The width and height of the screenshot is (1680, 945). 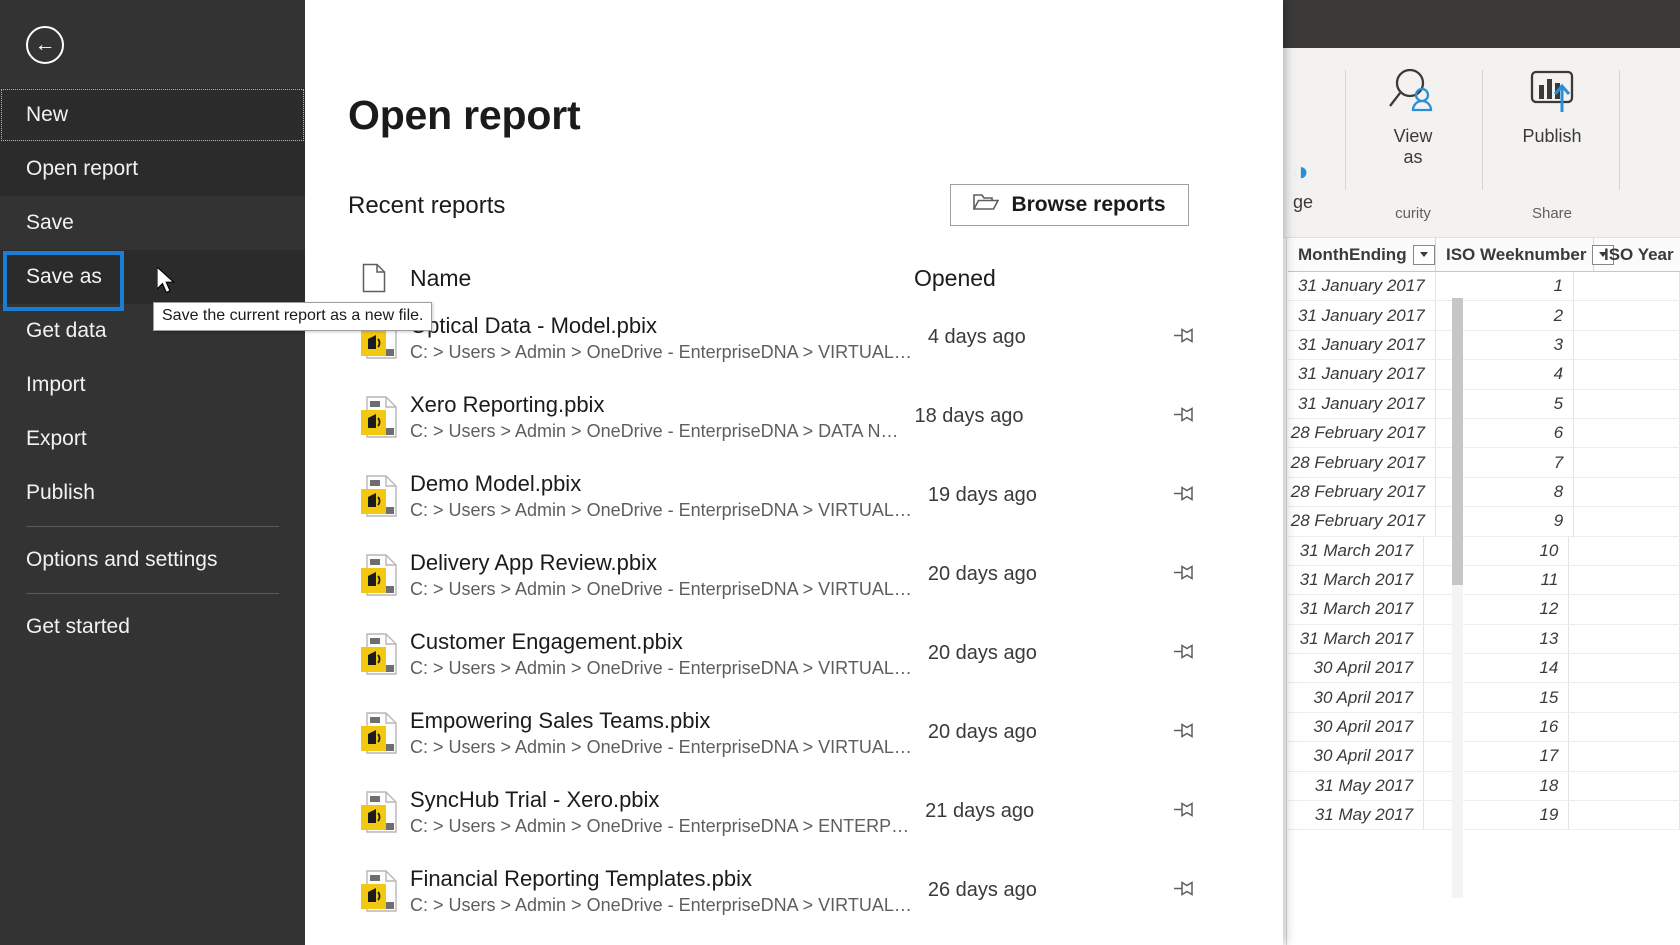 What do you see at coordinates (1362, 403) in the screenshot?
I see `grid-cell-monthending: 31 January 2017` at bounding box center [1362, 403].